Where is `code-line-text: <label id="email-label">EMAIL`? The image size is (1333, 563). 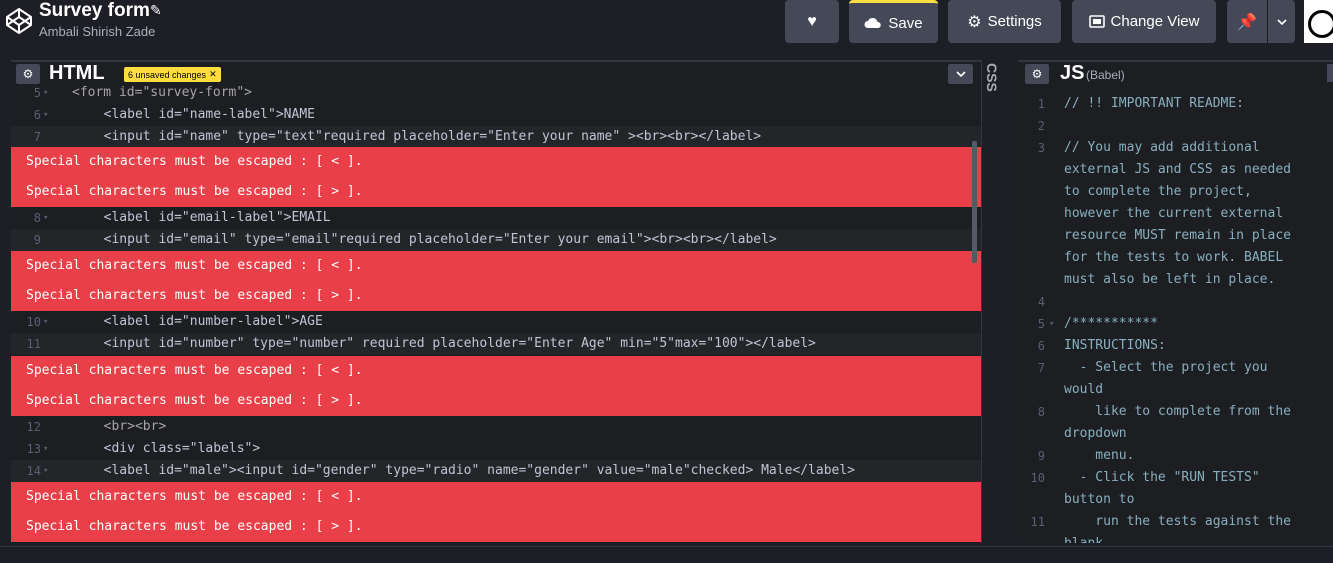 code-line-text: <label id="email-label">EMAIL is located at coordinates (209, 217).